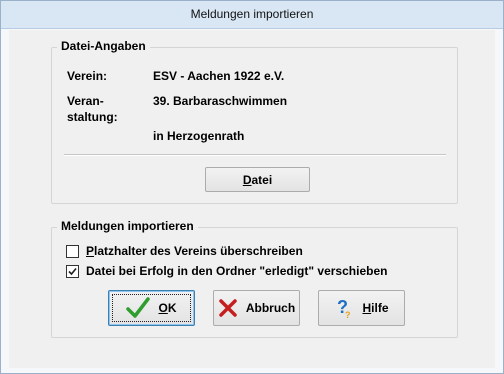 The image size is (504, 374). What do you see at coordinates (72, 251) in the screenshot?
I see `platzhalter-checkbox` at bounding box center [72, 251].